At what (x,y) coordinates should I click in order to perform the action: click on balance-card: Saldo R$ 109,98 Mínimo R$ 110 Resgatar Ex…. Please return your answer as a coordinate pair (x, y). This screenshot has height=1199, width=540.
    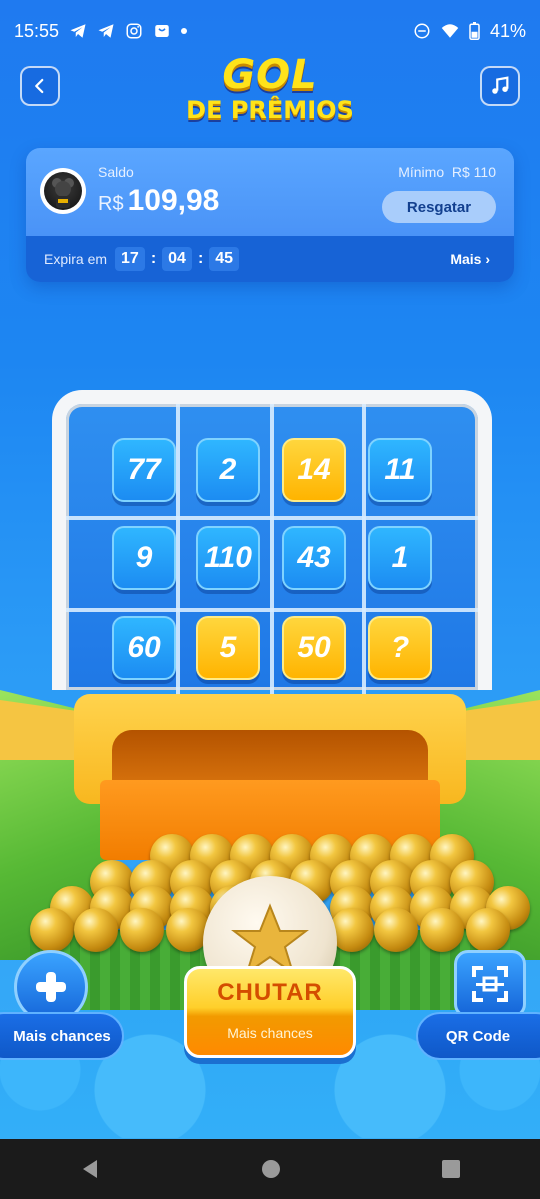
    Looking at the image, I should click on (270, 215).